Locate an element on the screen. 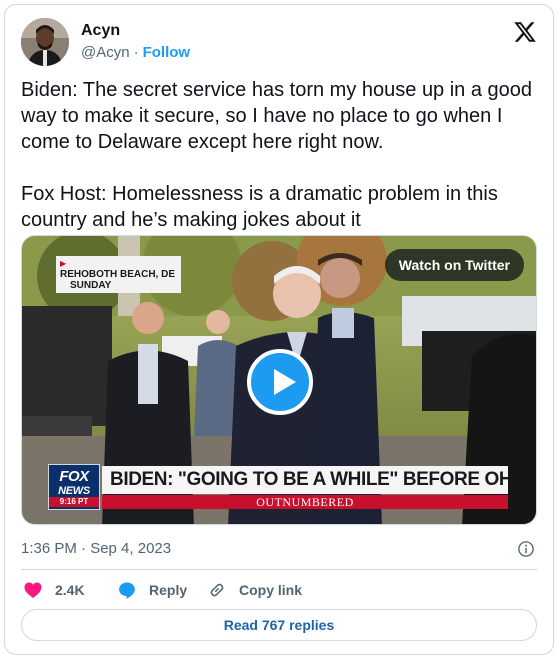 This screenshot has height=659, width=558. copy-link-label: Copy link is located at coordinates (271, 590).